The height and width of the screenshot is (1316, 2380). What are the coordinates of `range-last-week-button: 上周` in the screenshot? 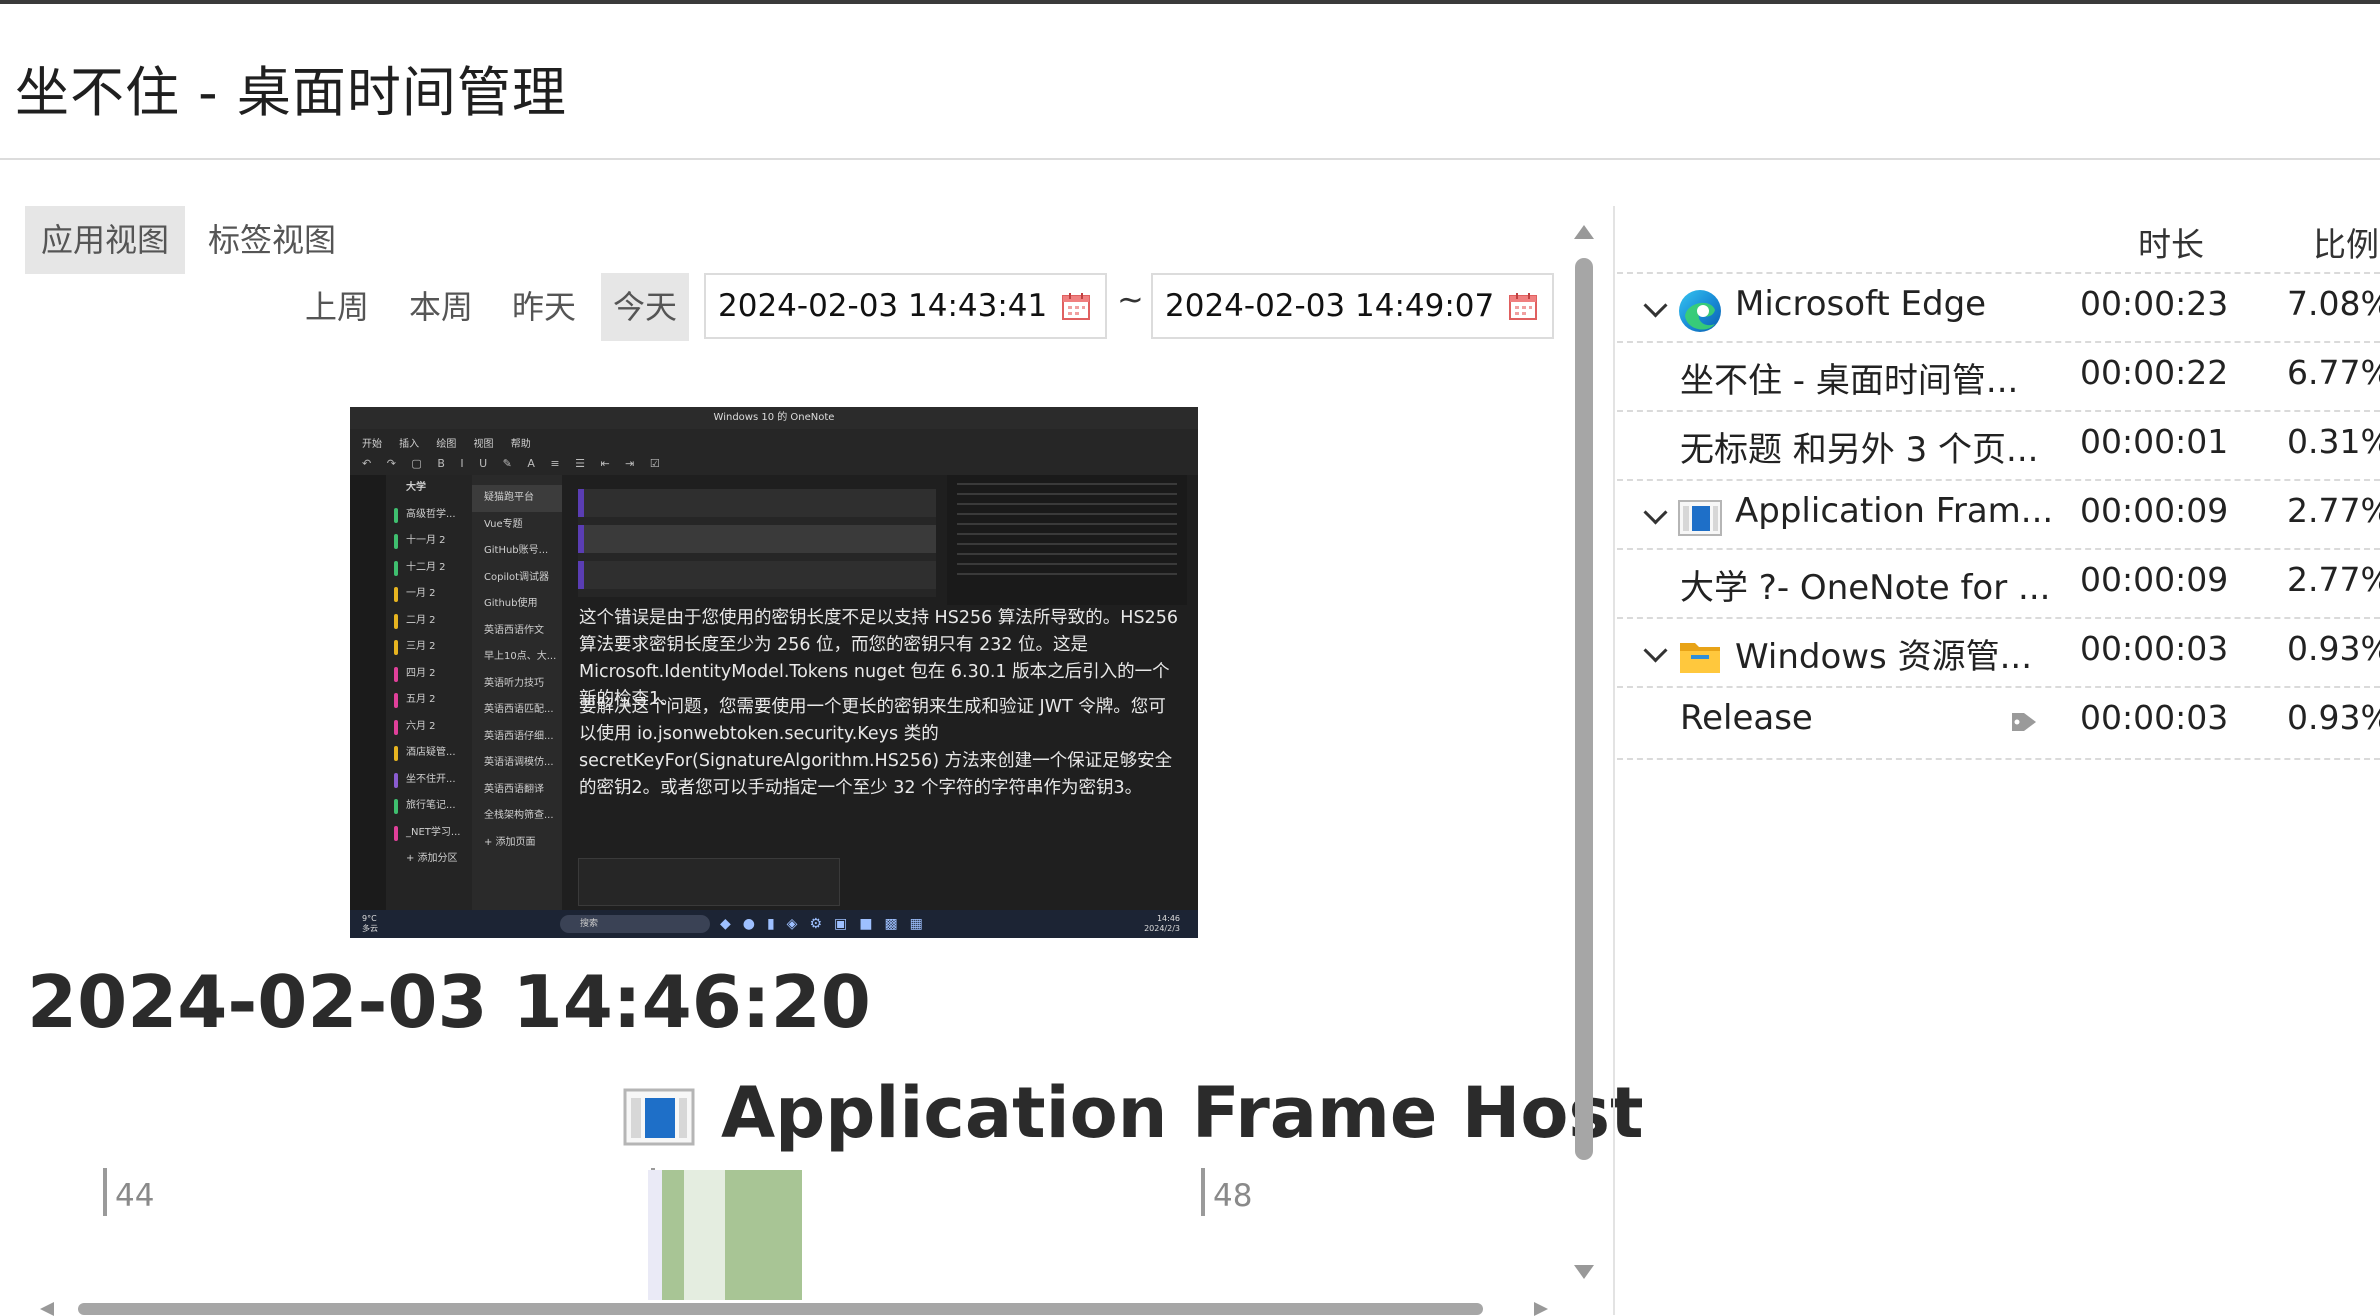 It's located at (337, 307).